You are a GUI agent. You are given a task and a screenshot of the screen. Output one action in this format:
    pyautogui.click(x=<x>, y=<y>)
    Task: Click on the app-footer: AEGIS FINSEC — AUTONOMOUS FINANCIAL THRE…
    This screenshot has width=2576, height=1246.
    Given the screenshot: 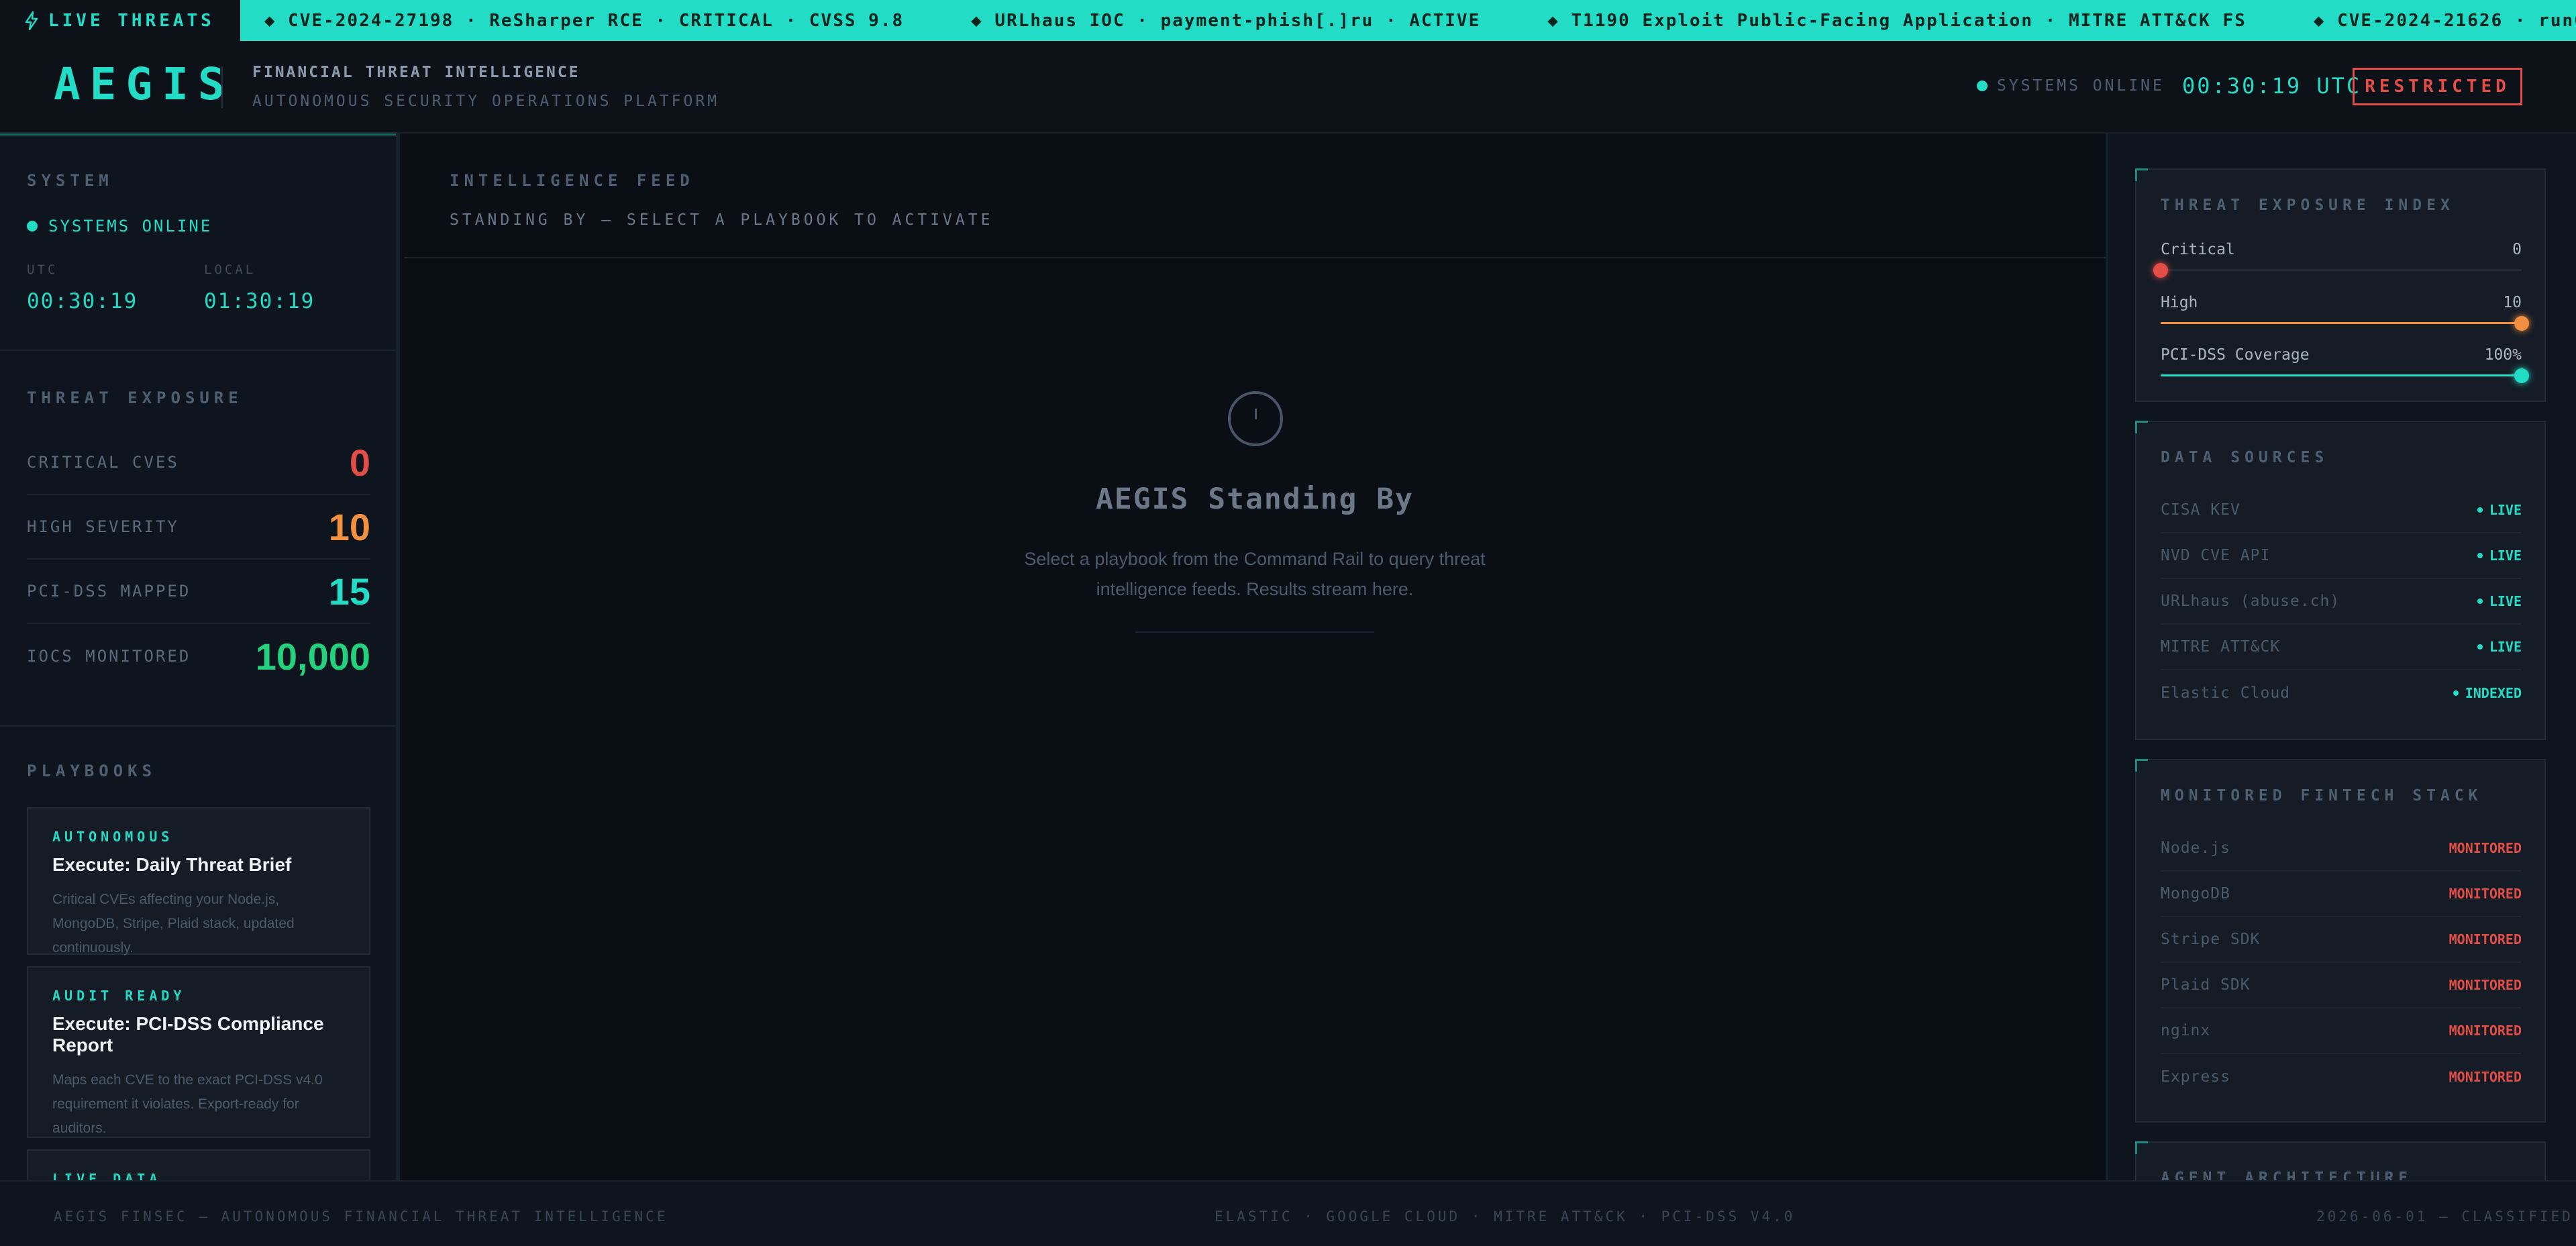 What is the action you would take?
    pyautogui.click(x=1288, y=1213)
    